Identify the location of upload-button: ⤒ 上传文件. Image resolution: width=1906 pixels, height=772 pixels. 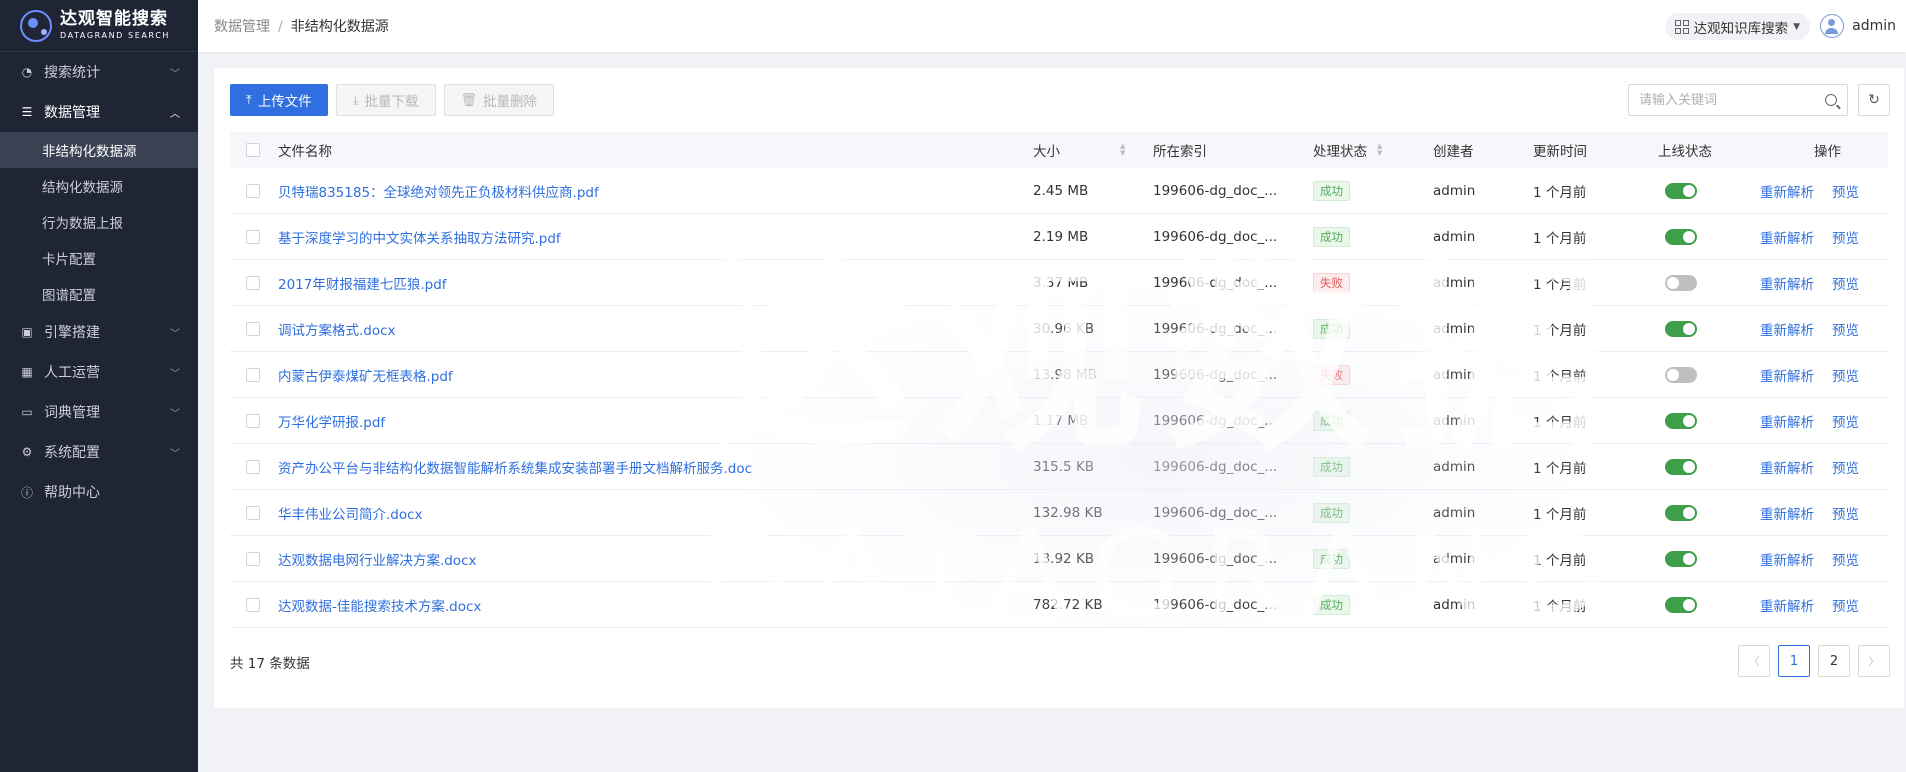
(279, 100).